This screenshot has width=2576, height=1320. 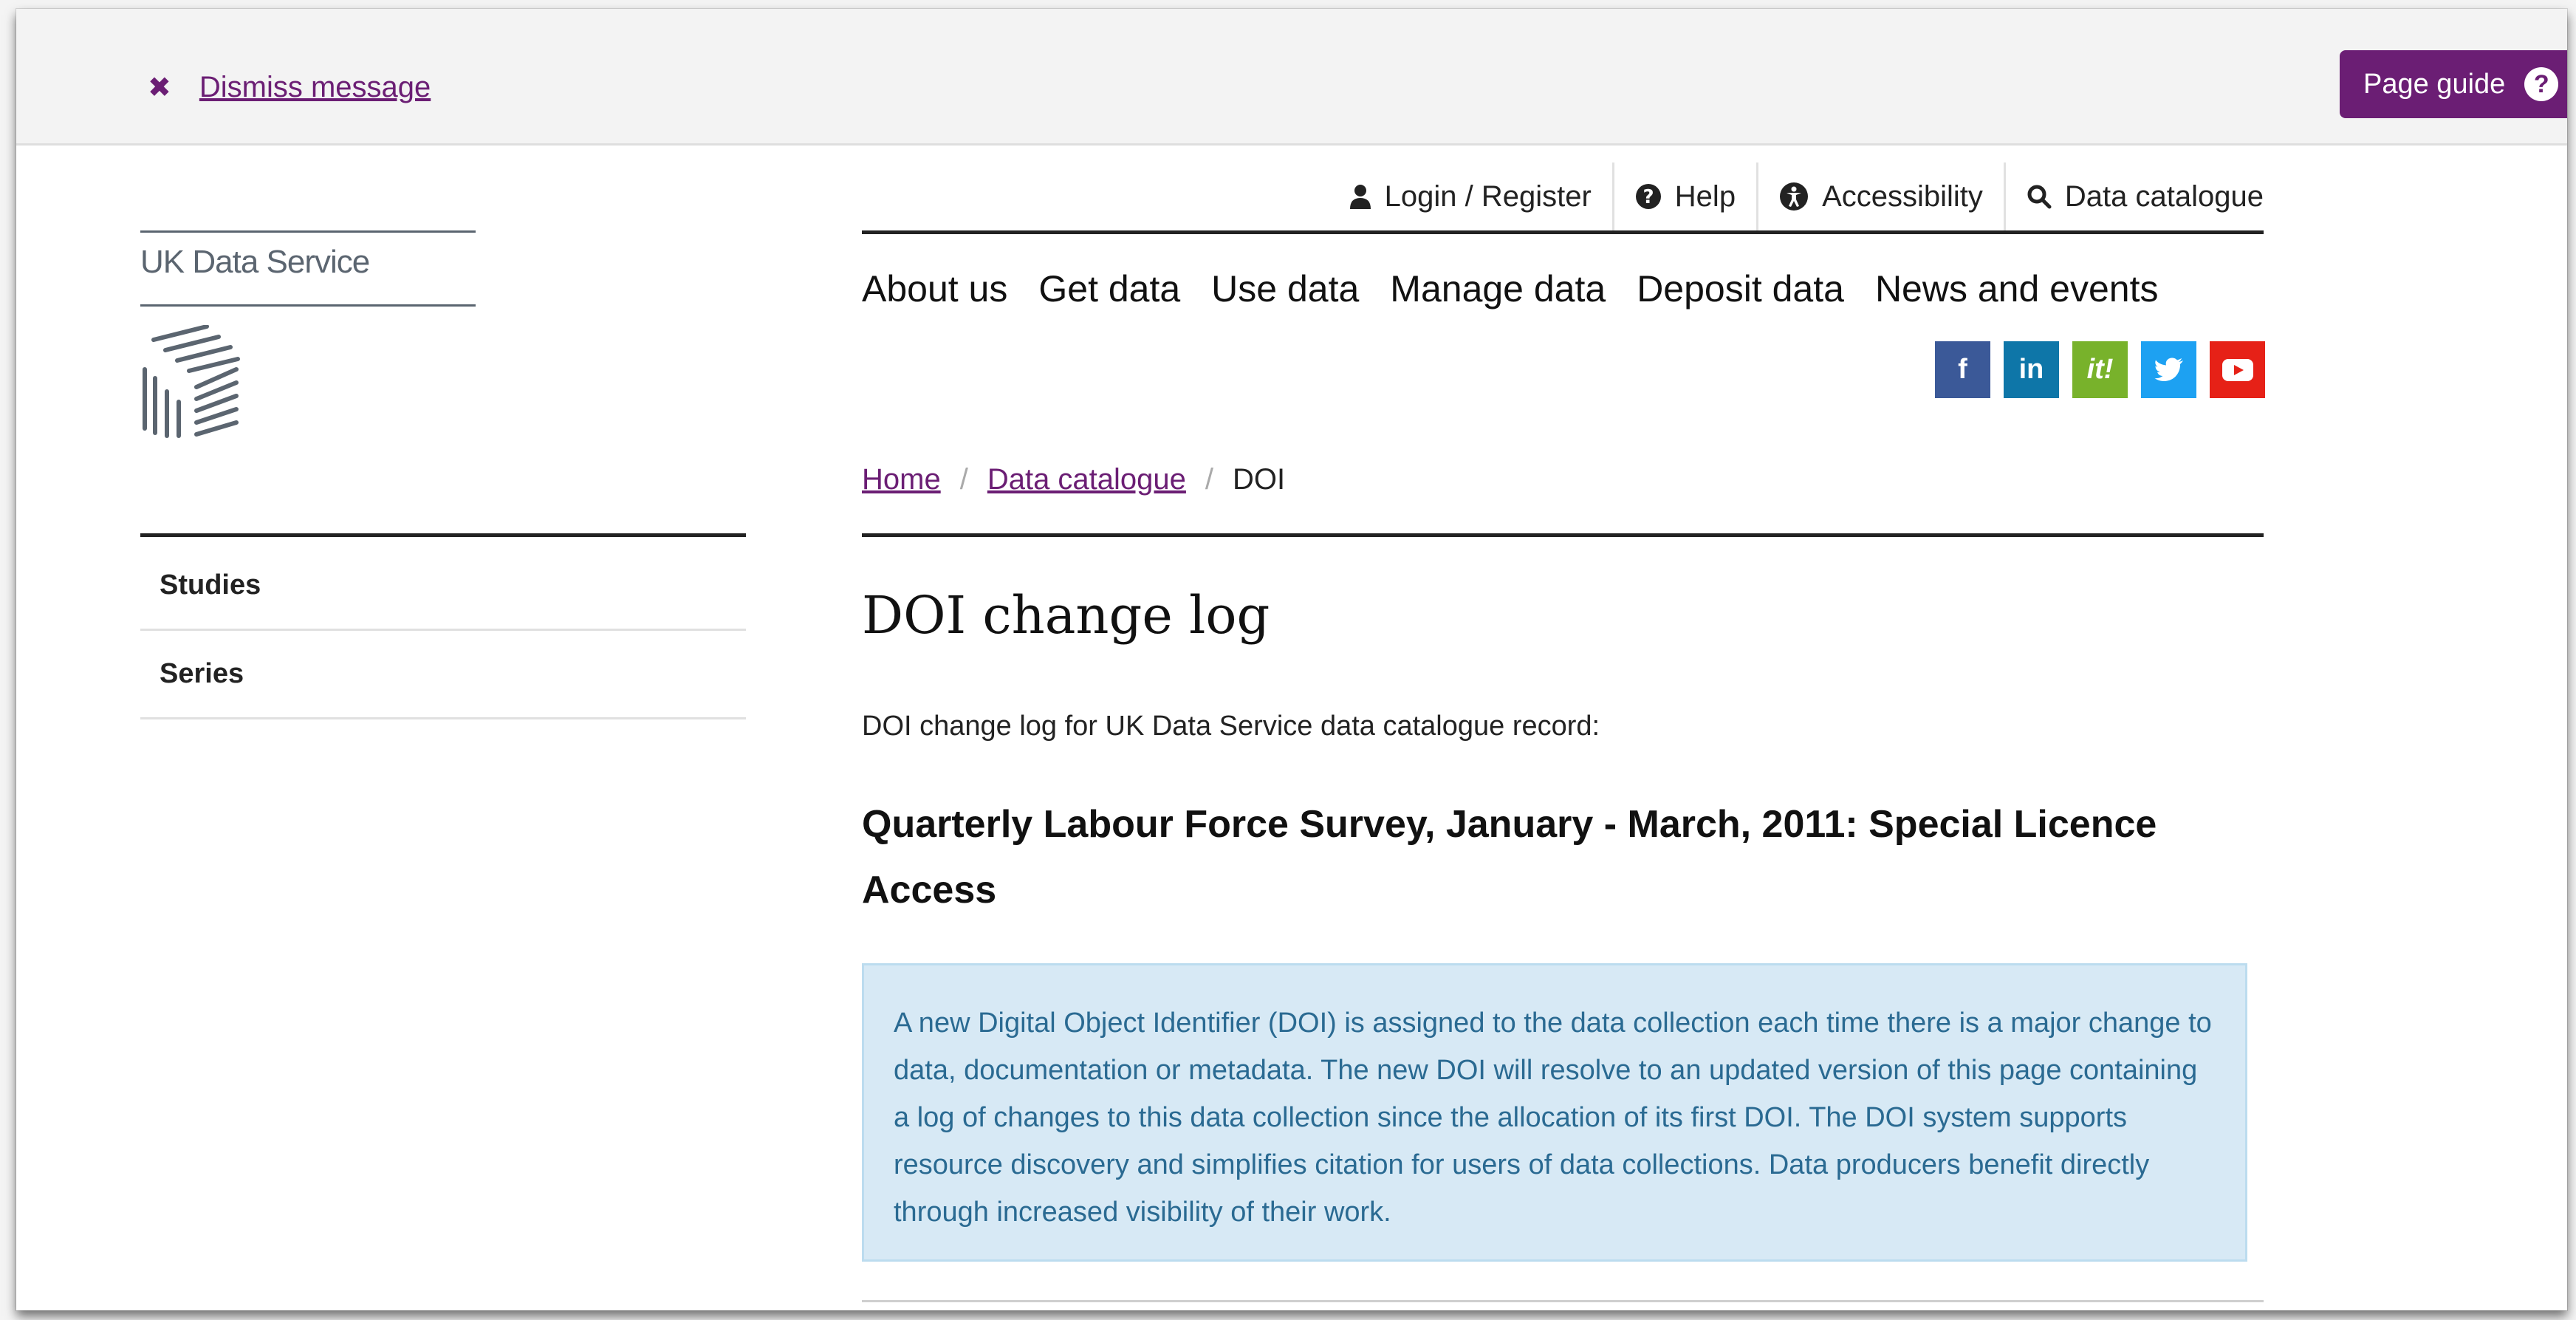 What do you see at coordinates (2541, 84) in the screenshot?
I see `question-icon: ?` at bounding box center [2541, 84].